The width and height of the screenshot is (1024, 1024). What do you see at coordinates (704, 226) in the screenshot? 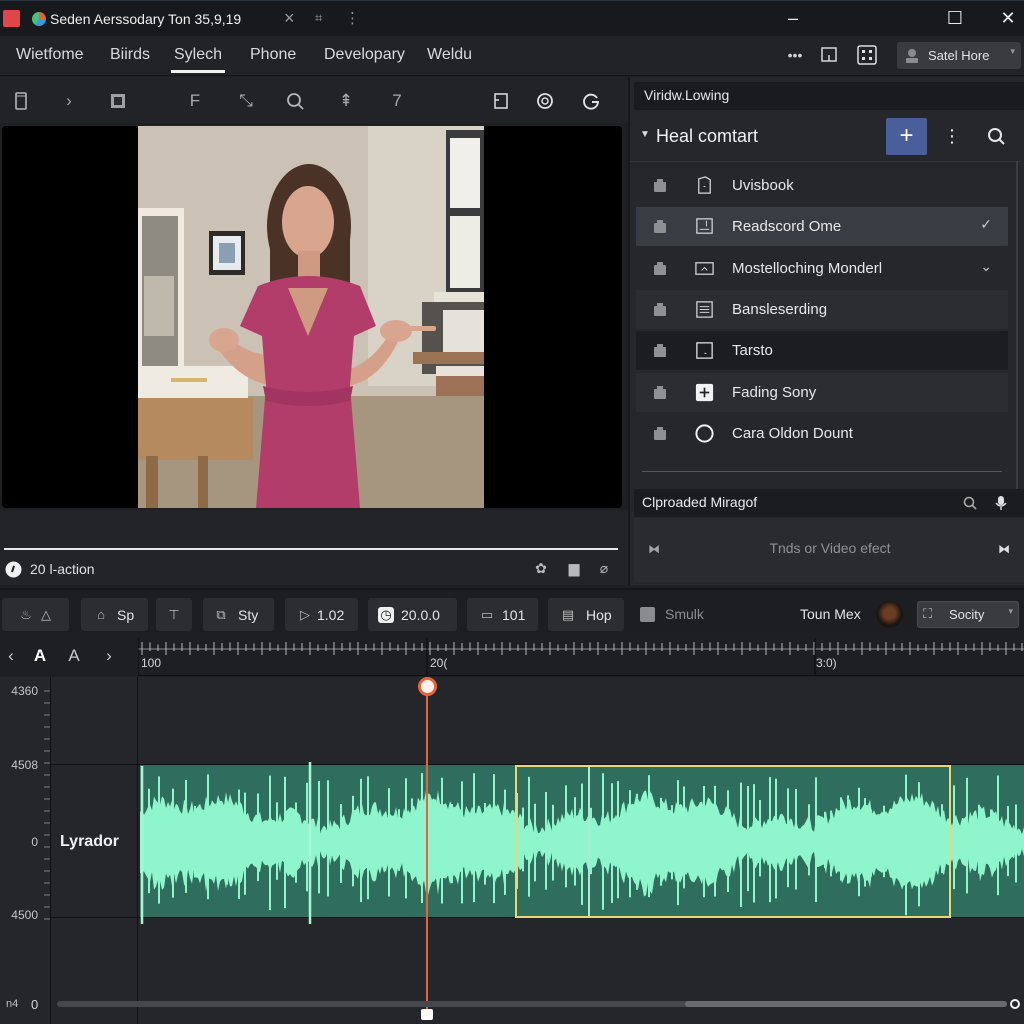
I see `frame-icon` at bounding box center [704, 226].